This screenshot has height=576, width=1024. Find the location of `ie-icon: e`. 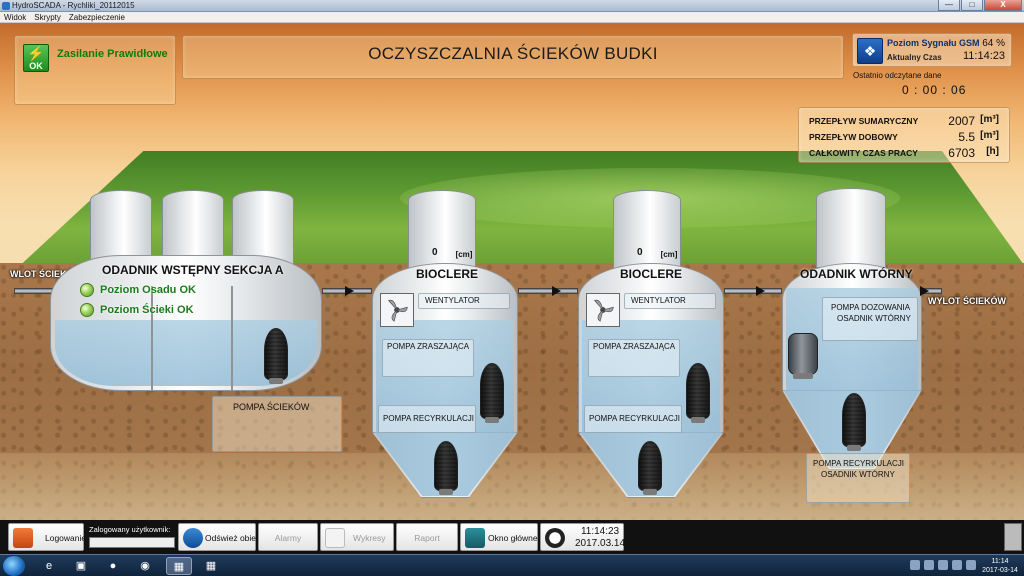

ie-icon: e is located at coordinates (49, 566).